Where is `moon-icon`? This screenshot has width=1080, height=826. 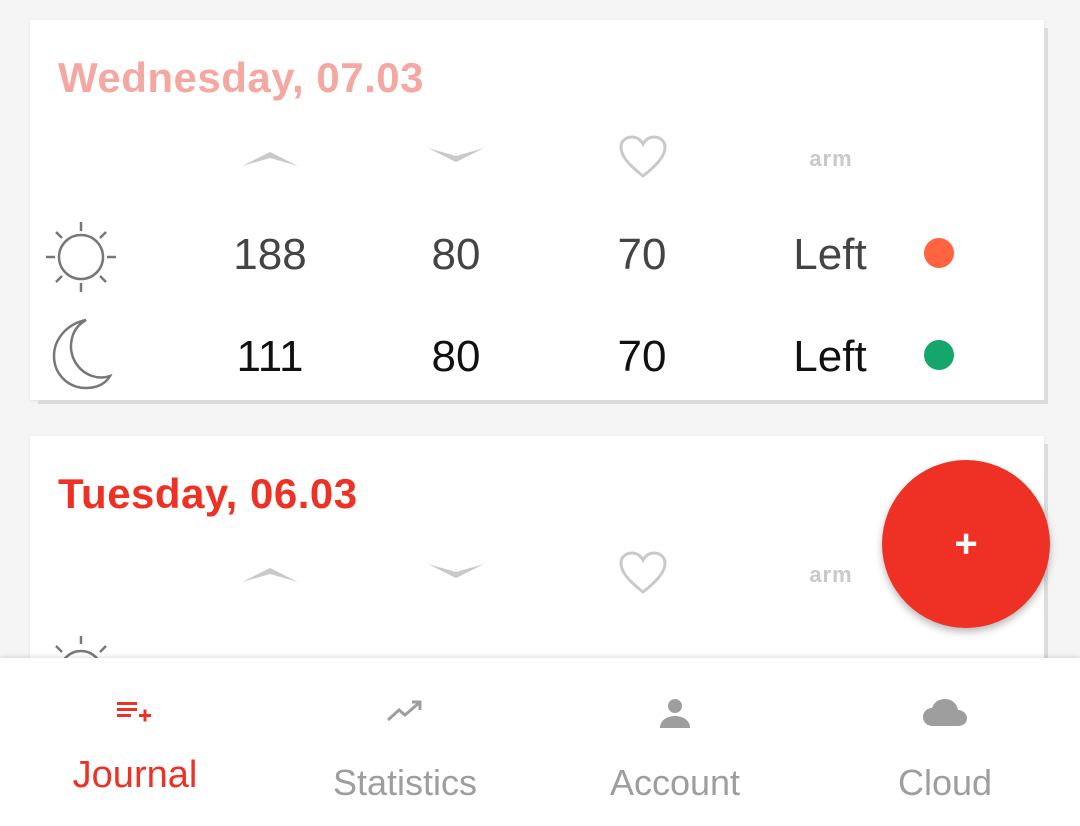 moon-icon is located at coordinates (82, 354).